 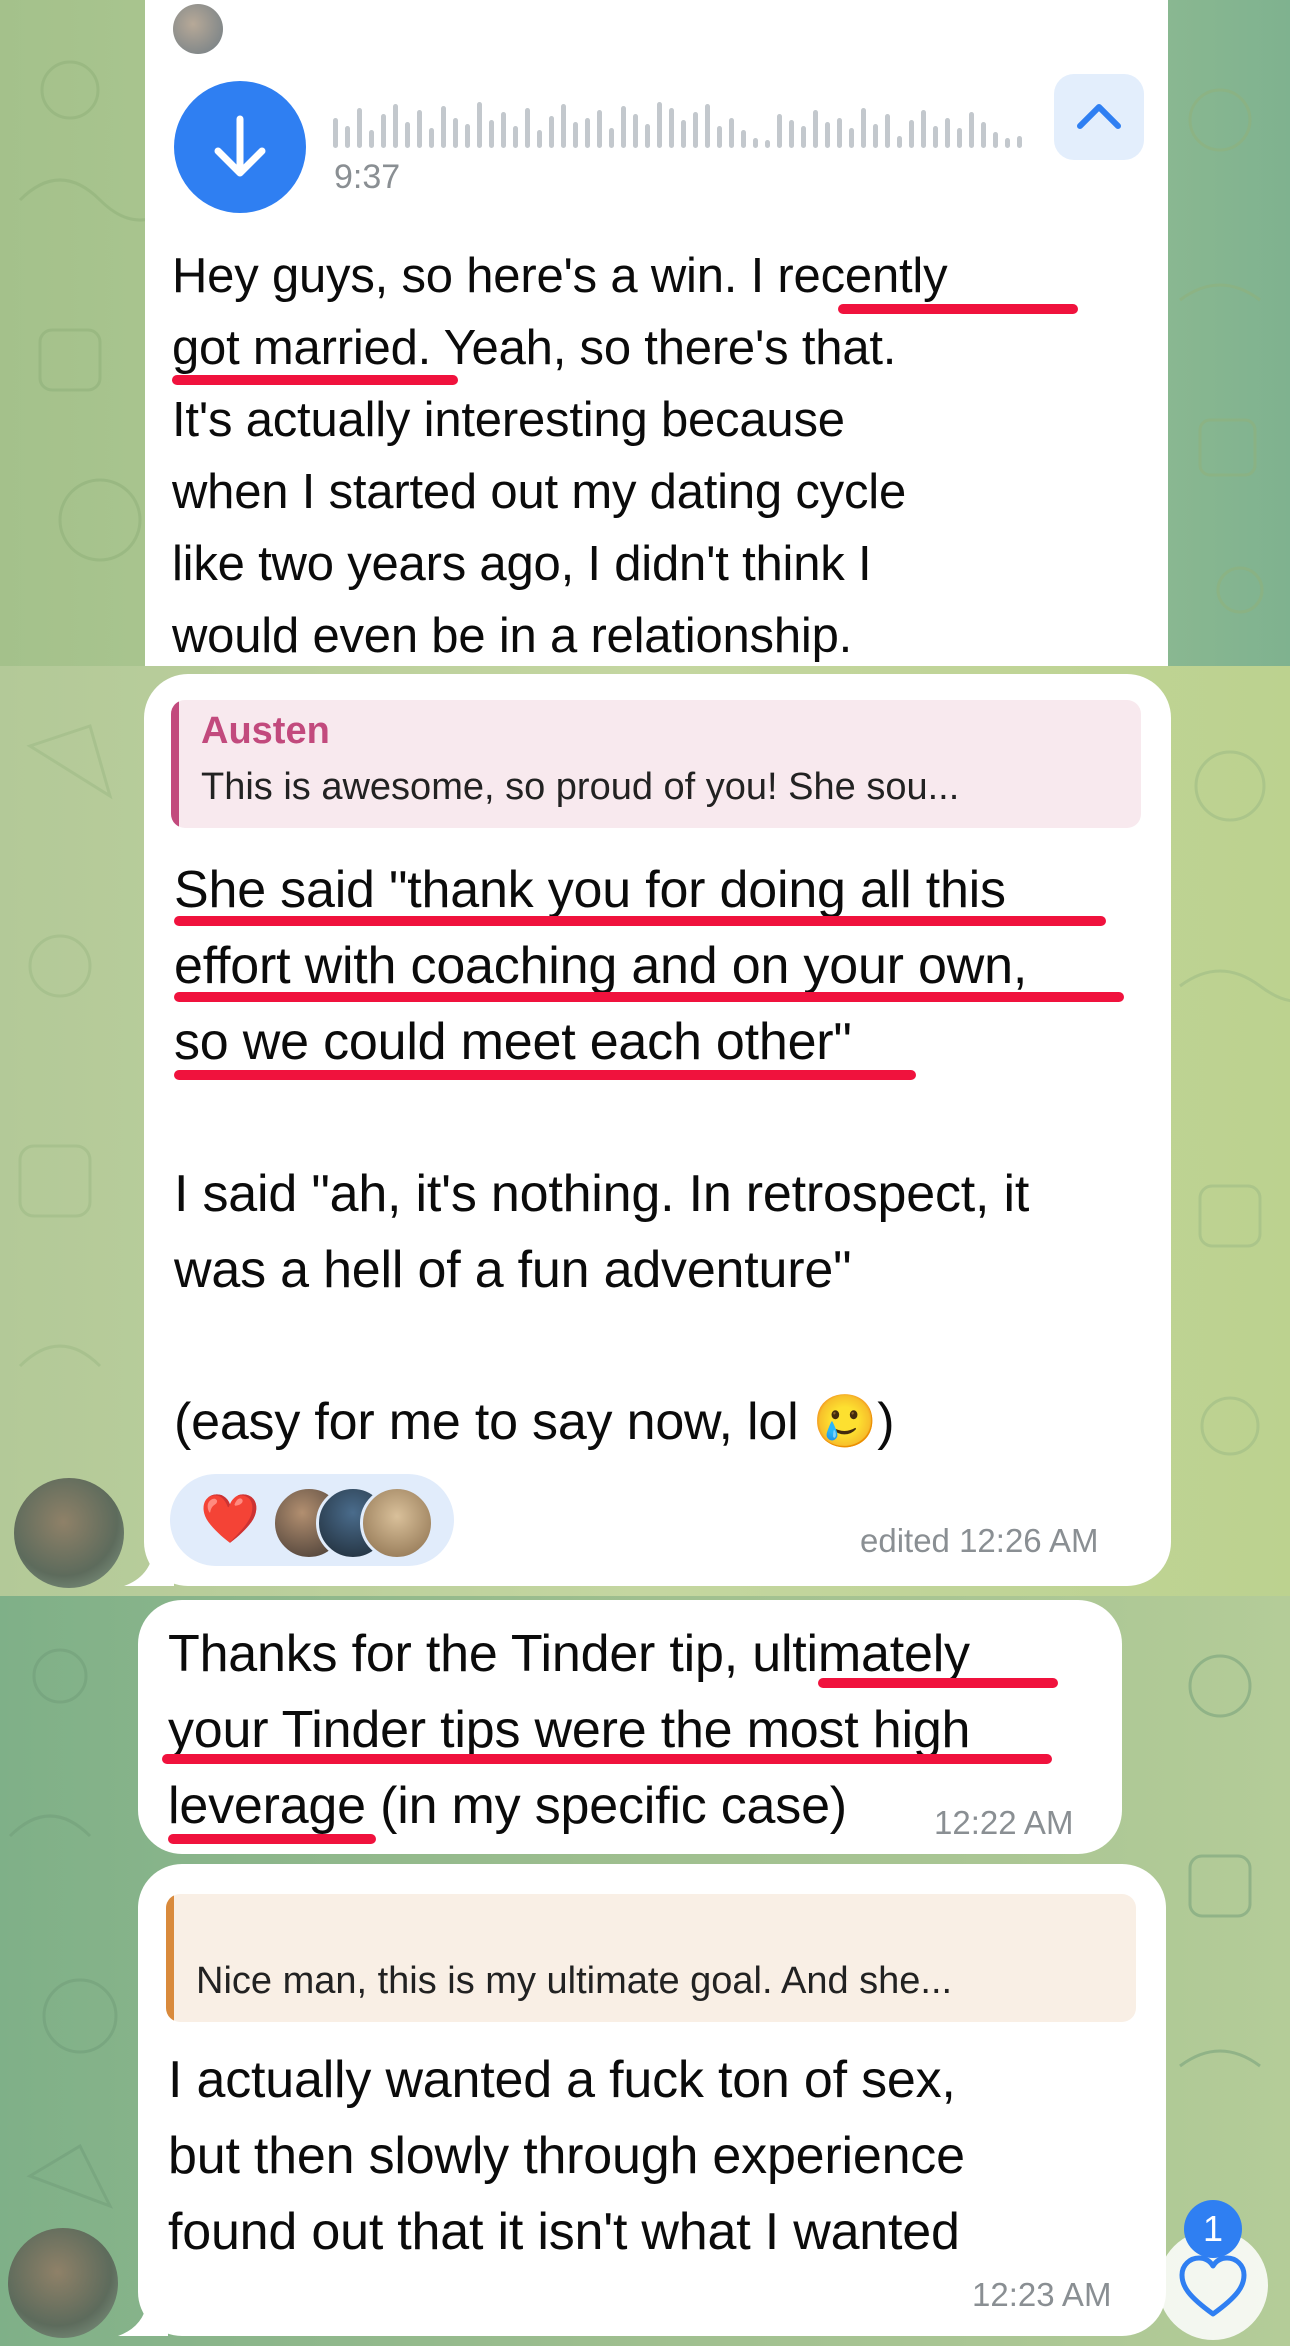 What do you see at coordinates (564, 2232) in the screenshot?
I see `message-line: found out that it isn't what I wanted` at bounding box center [564, 2232].